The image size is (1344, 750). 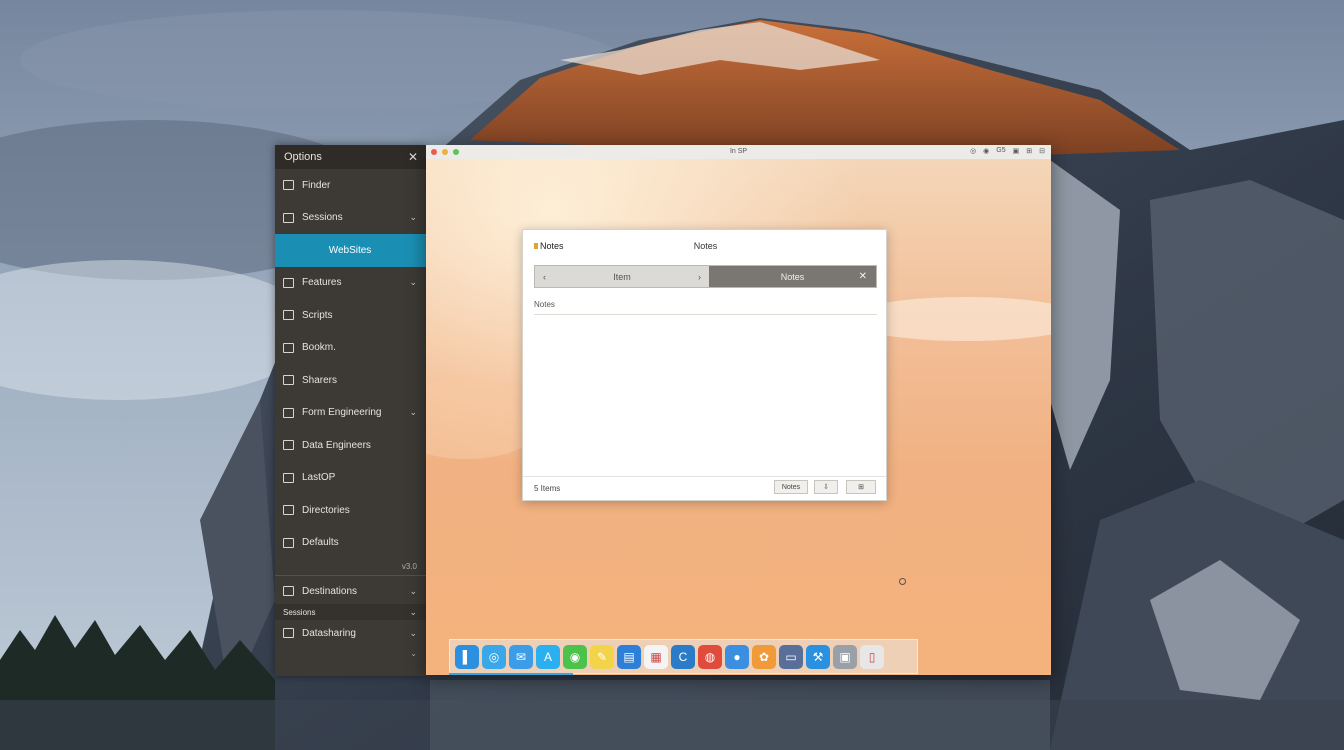 I want to click on chrome-icon: ◍, so click(x=710, y=656).